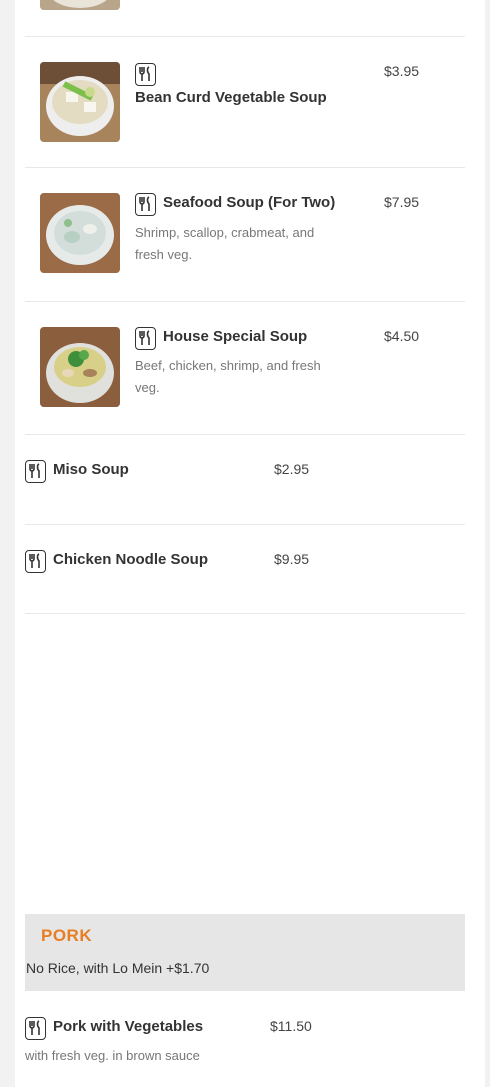 The height and width of the screenshot is (1087, 490). I want to click on menu-item-name: Miso Soup, so click(91, 469).